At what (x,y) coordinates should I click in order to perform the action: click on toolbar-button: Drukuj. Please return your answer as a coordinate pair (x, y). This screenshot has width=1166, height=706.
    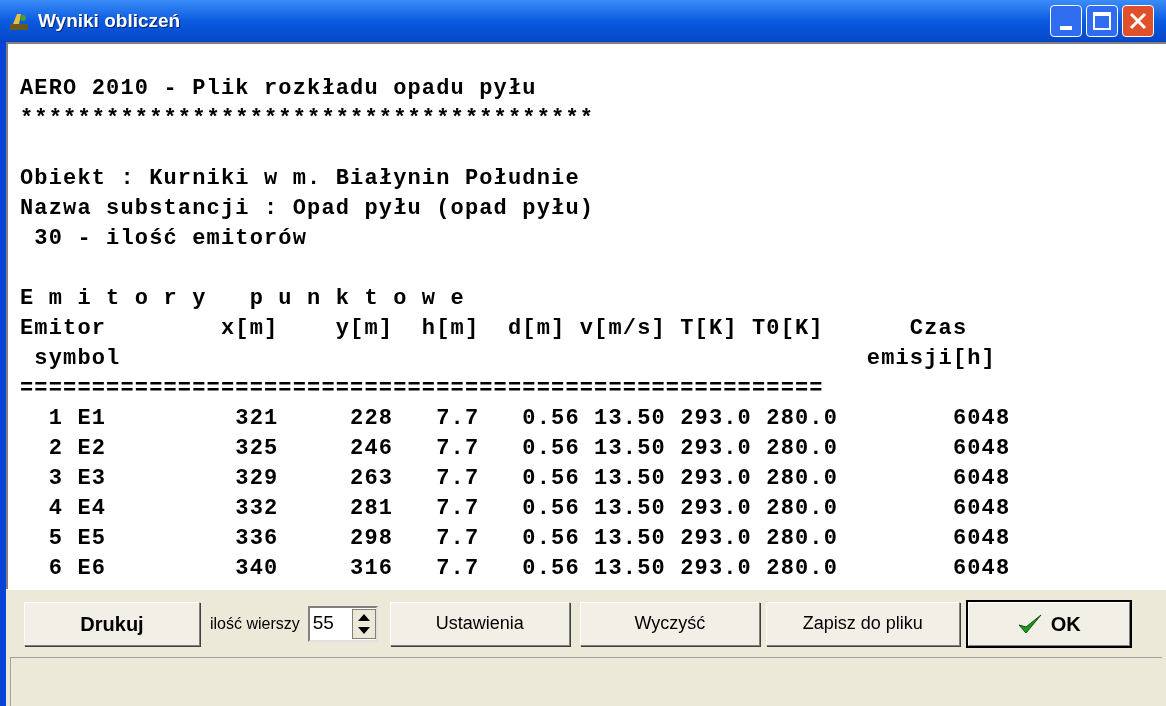
    Looking at the image, I should click on (112, 623).